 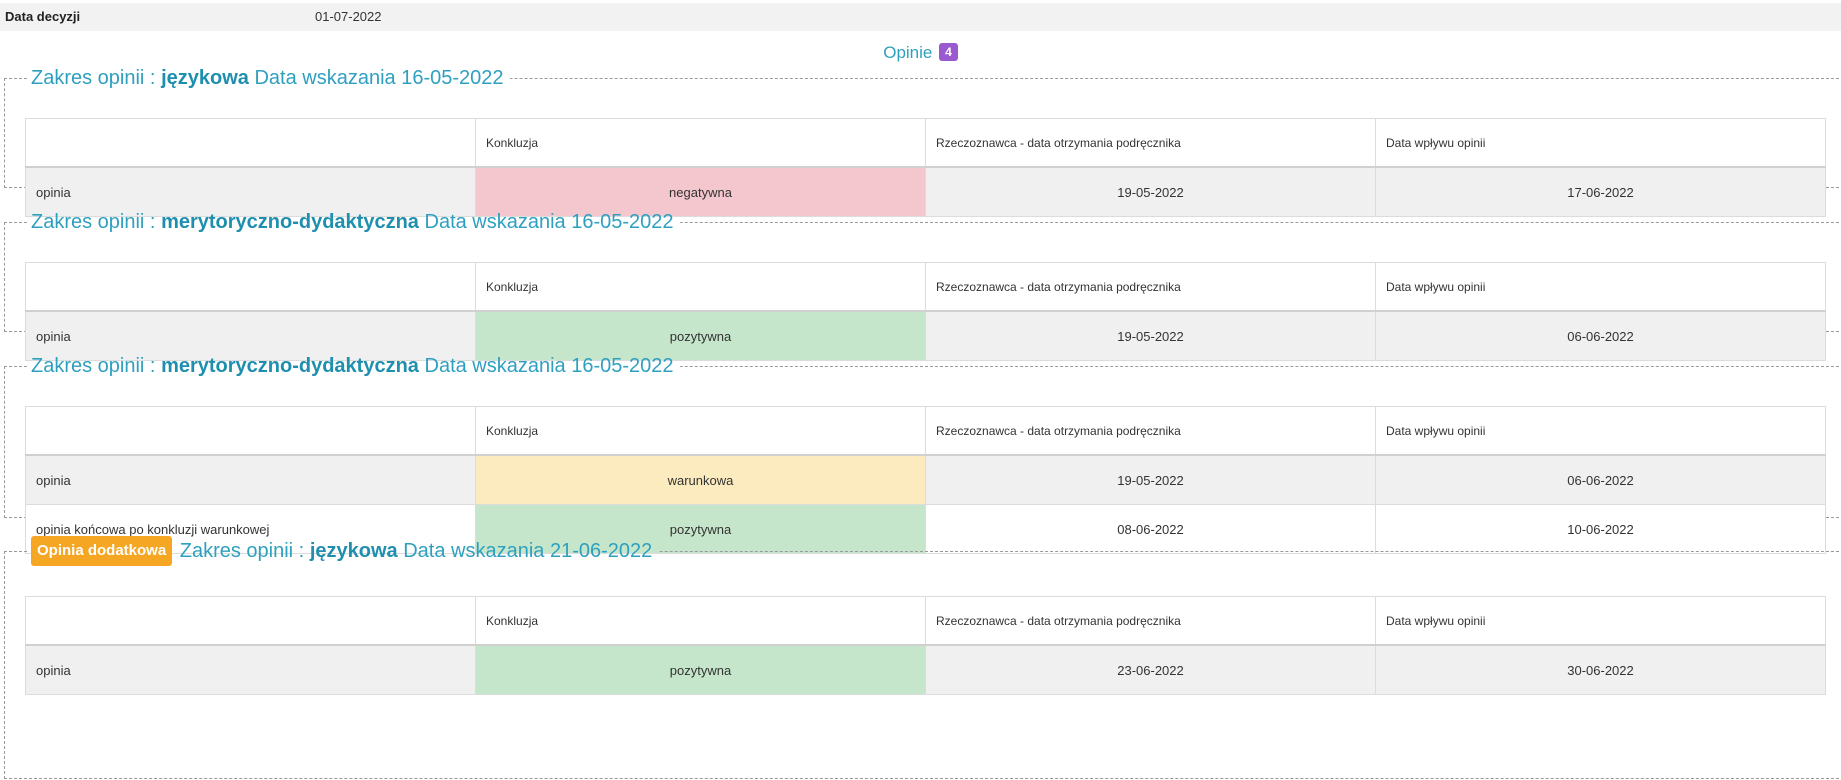 What do you see at coordinates (102, 551) in the screenshot?
I see `additional-opinion-badge: Opinia dodatkowa` at bounding box center [102, 551].